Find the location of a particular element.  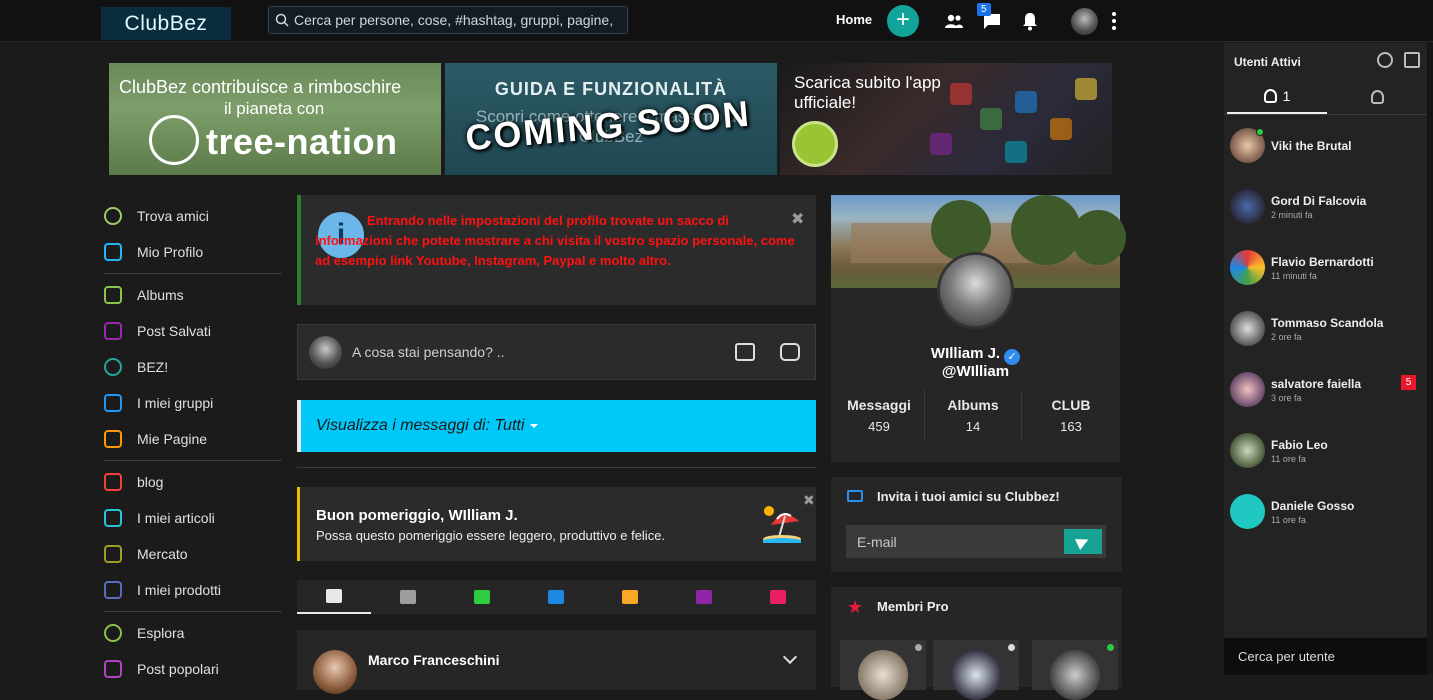

send-invite-button is located at coordinates (1083, 541).